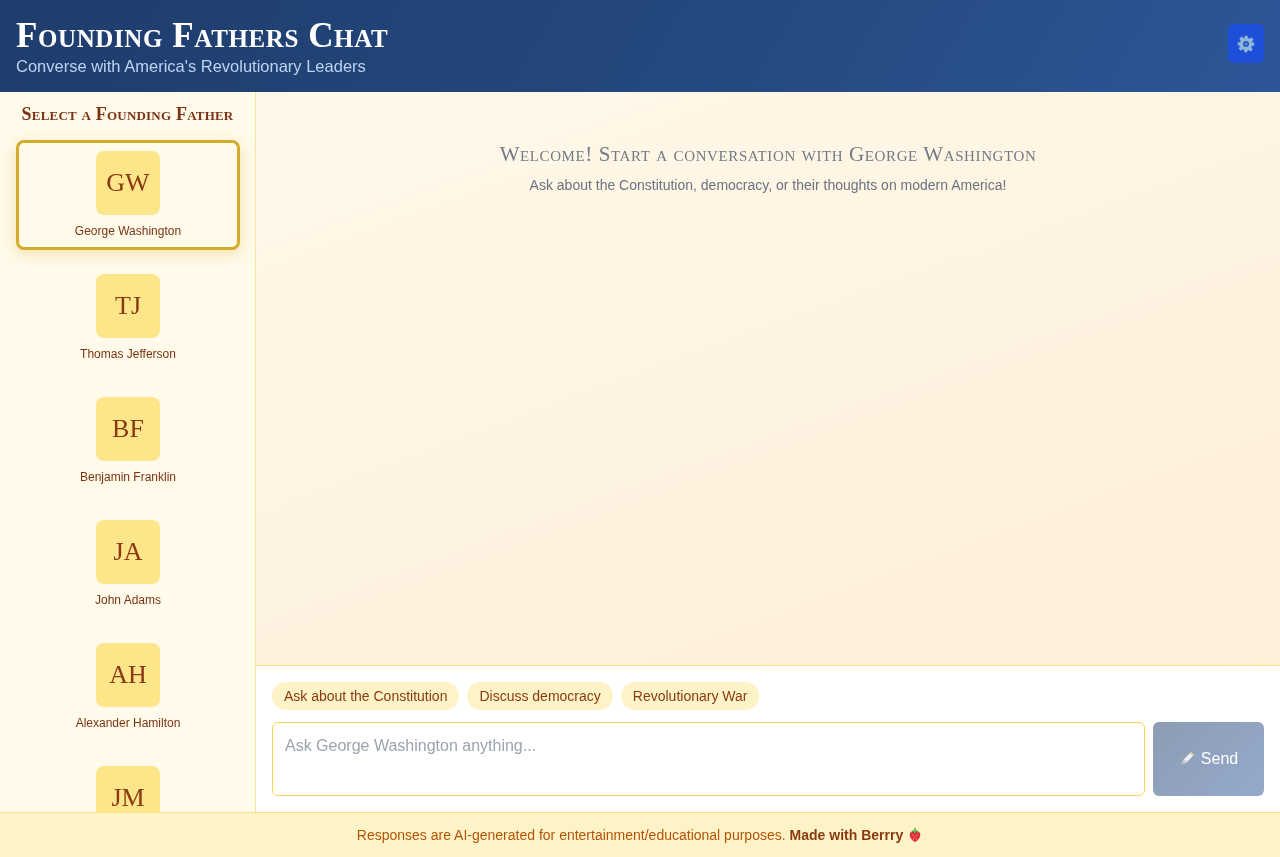 Image resolution: width=1280 pixels, height=857 pixels. Describe the element at coordinates (128, 306) in the screenshot. I see `avatar-initials: TJ` at that location.